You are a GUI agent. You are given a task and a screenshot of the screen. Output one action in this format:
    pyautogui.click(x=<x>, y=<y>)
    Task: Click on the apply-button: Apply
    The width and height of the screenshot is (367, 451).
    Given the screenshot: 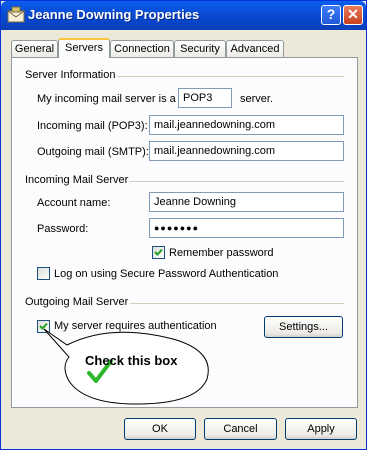 What is the action you would take?
    pyautogui.click(x=321, y=429)
    